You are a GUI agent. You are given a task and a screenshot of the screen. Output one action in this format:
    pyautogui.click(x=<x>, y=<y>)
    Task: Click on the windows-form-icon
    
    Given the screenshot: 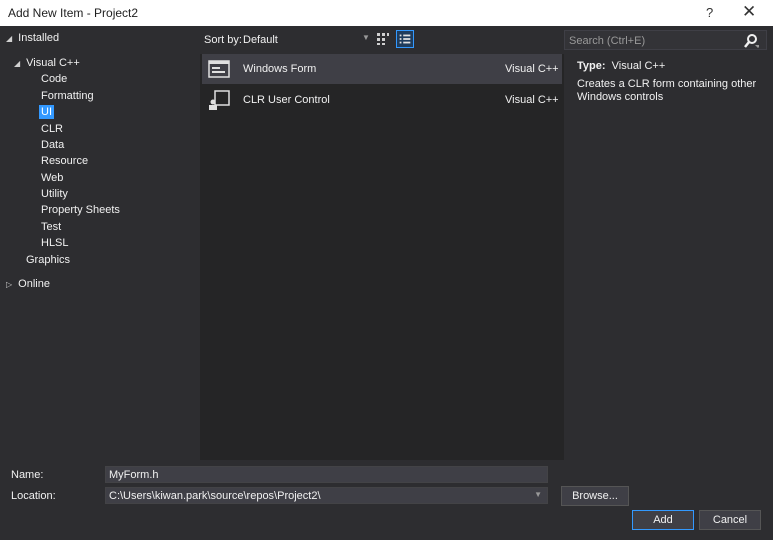 What is the action you would take?
    pyautogui.click(x=219, y=69)
    